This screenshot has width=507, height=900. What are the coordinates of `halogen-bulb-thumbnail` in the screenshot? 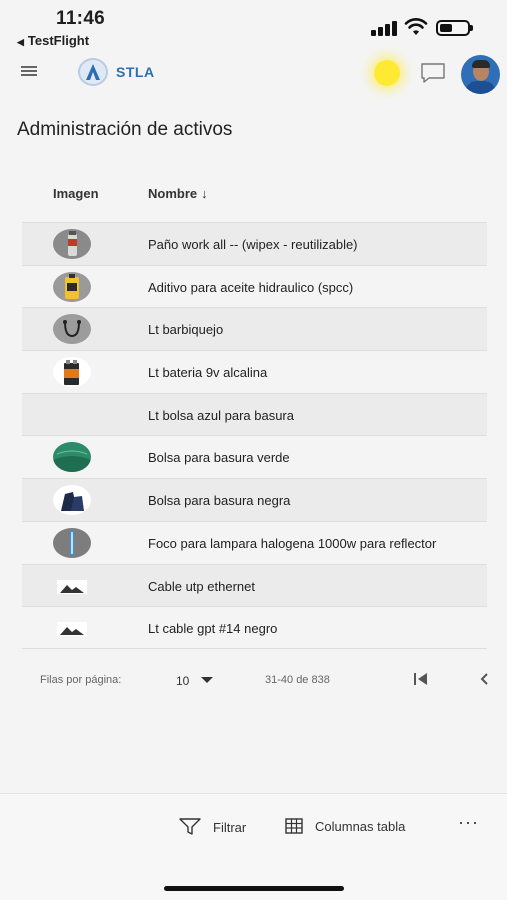 It's located at (72, 542).